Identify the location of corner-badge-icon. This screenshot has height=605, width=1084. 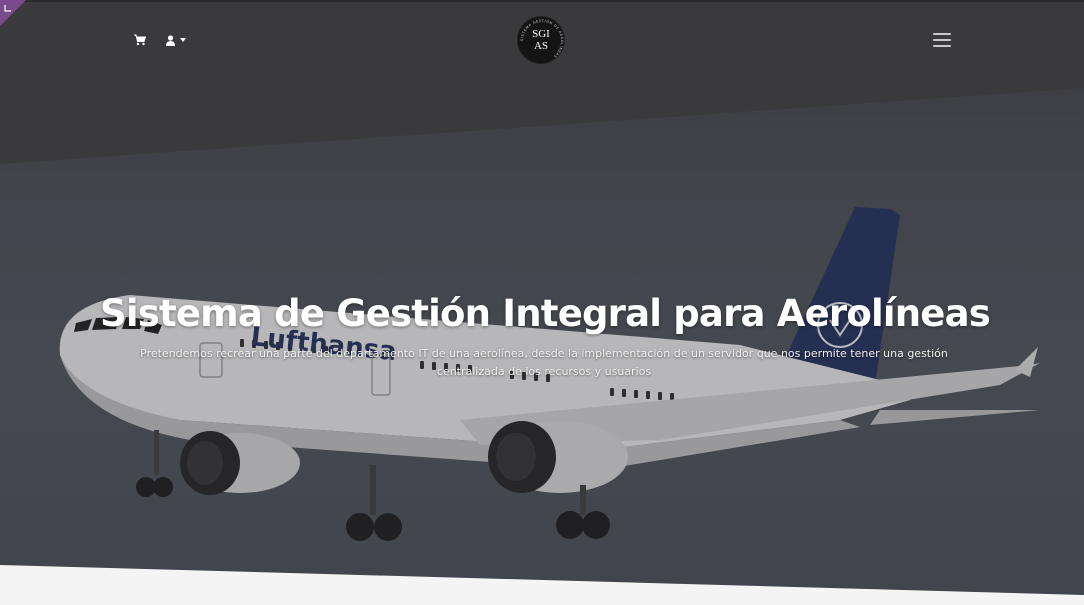
(13, 13).